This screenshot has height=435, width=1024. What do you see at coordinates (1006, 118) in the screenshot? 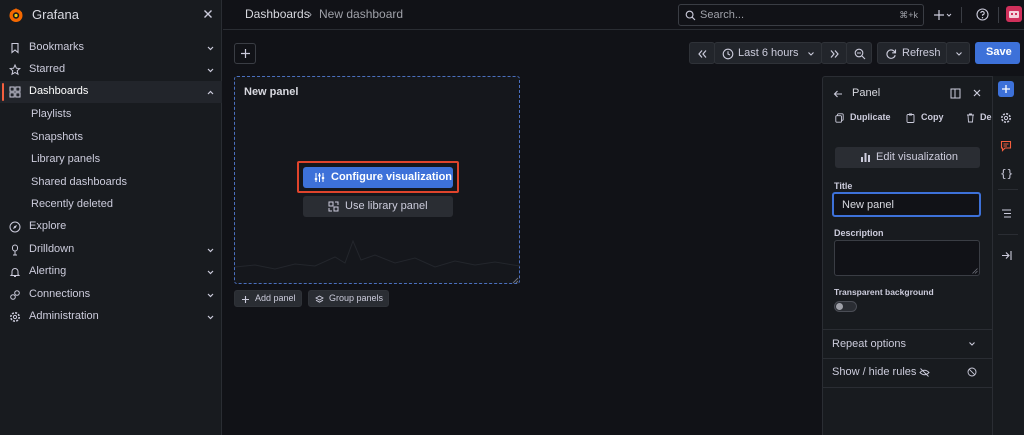
I see `gear-icon` at bounding box center [1006, 118].